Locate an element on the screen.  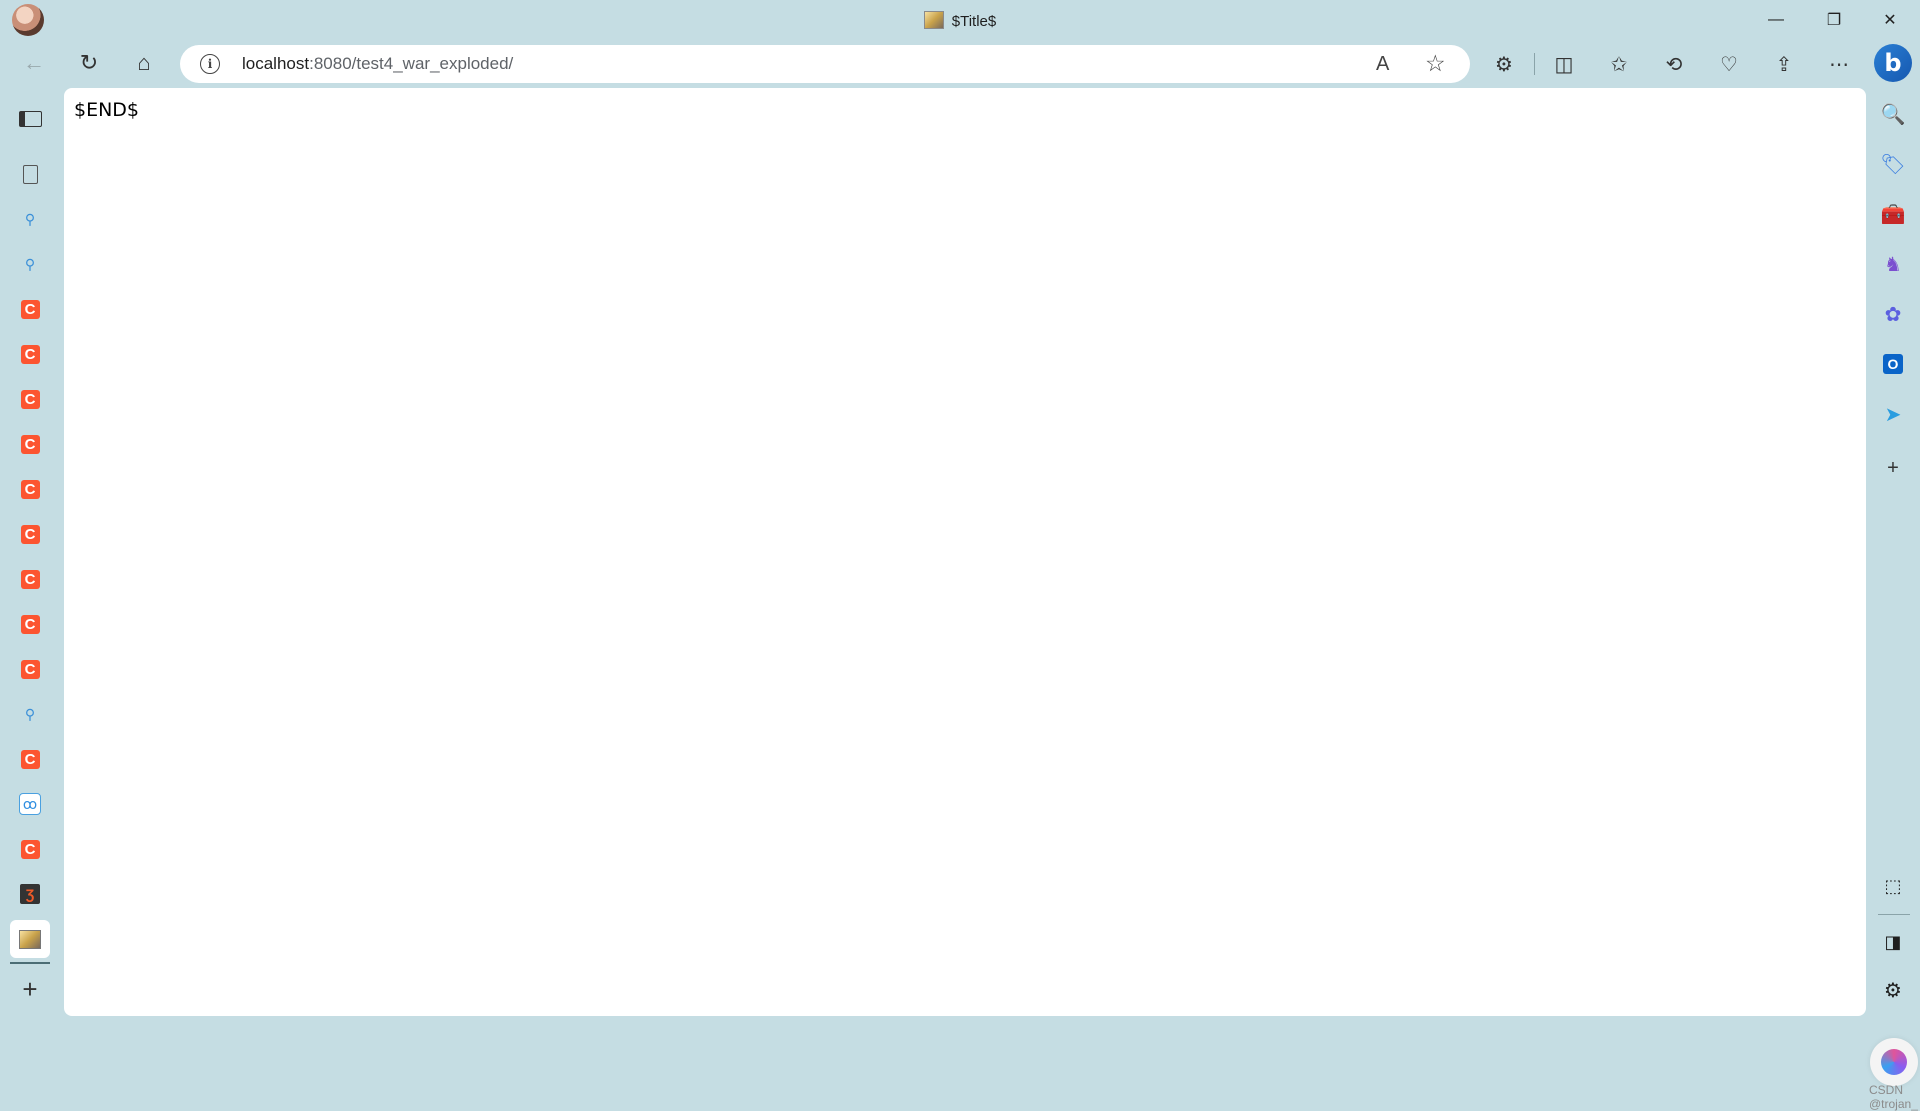
document-icon is located at coordinates (30, 174).